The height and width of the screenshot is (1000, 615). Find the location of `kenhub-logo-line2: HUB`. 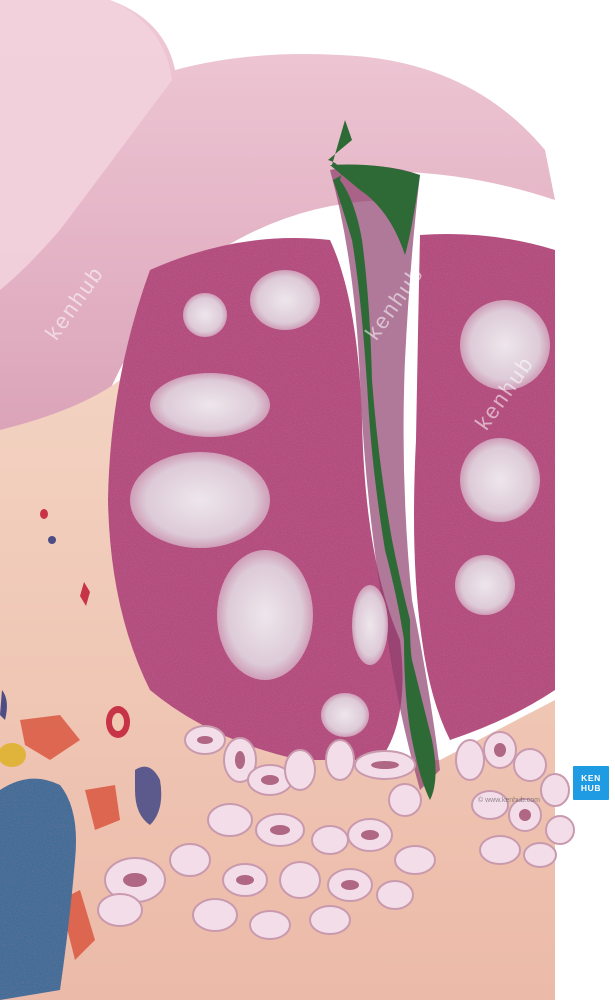

kenhub-logo-line2: HUB is located at coordinates (591, 788).